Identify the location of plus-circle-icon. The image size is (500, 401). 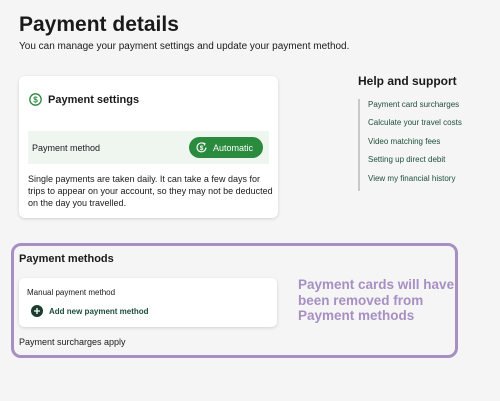
(37, 311).